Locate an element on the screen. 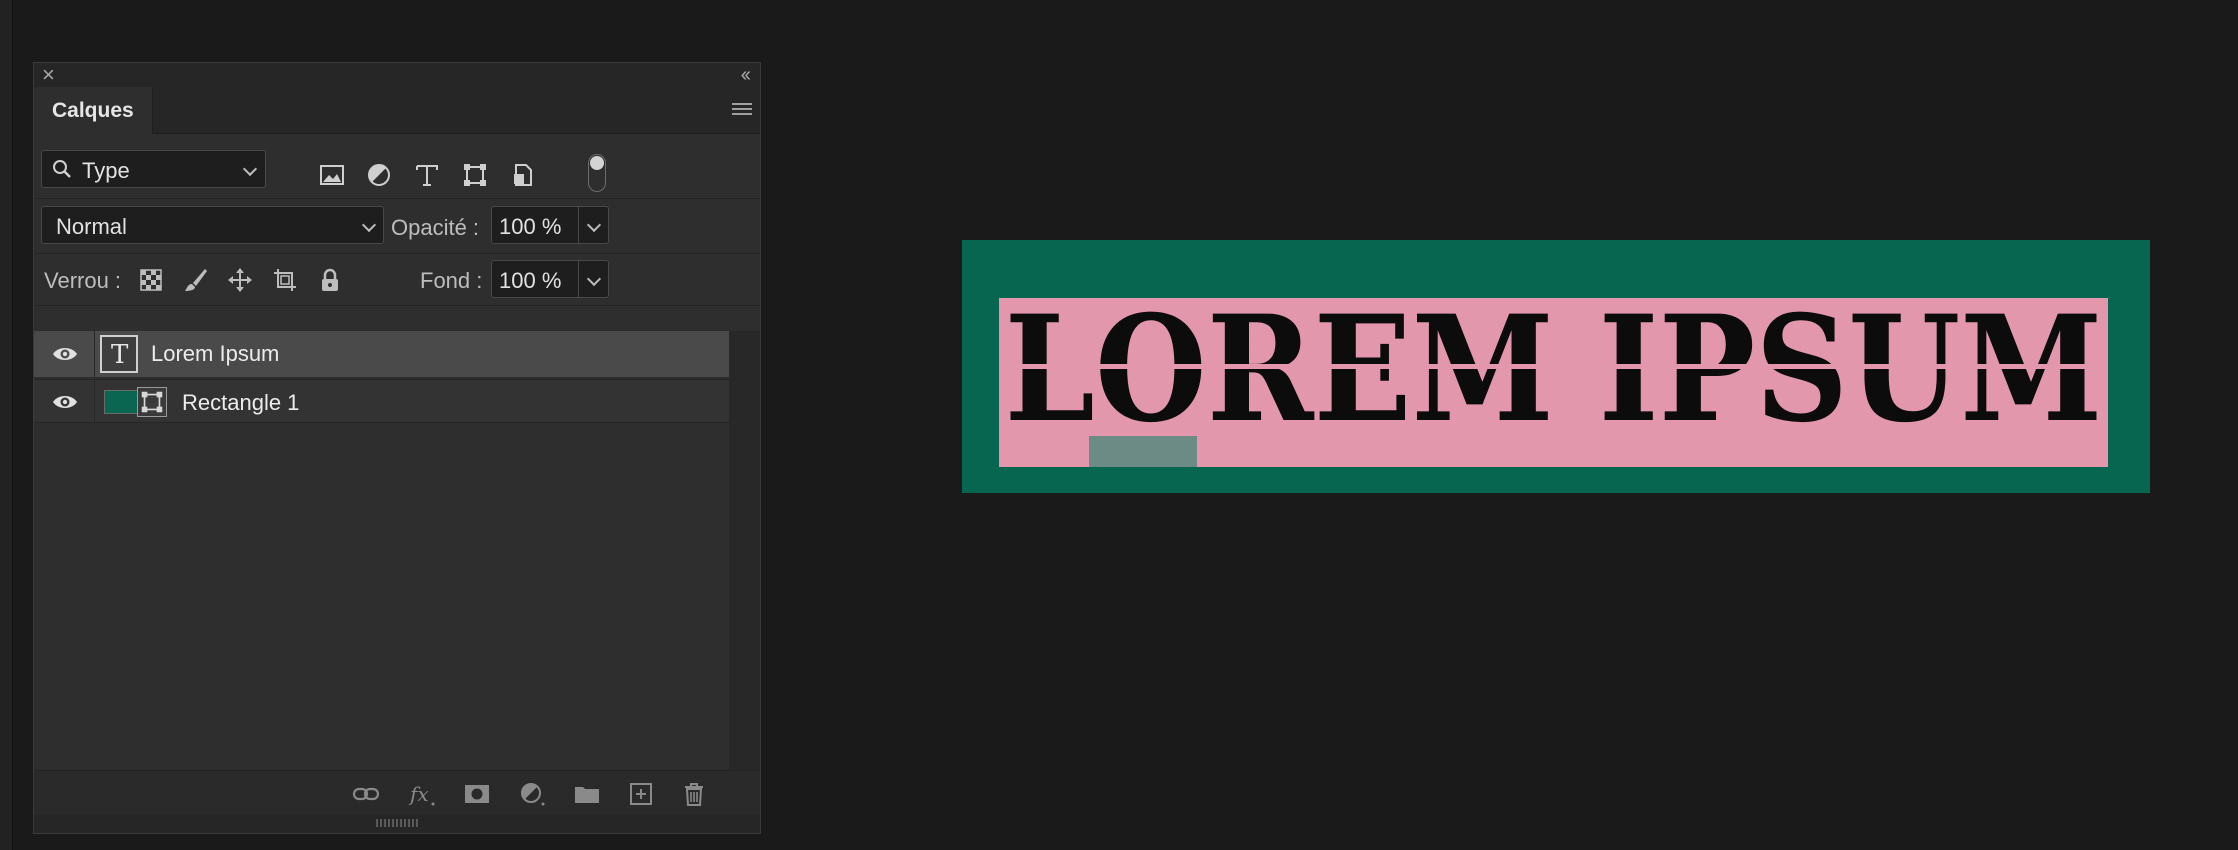  resize-grip is located at coordinates (398, 823).